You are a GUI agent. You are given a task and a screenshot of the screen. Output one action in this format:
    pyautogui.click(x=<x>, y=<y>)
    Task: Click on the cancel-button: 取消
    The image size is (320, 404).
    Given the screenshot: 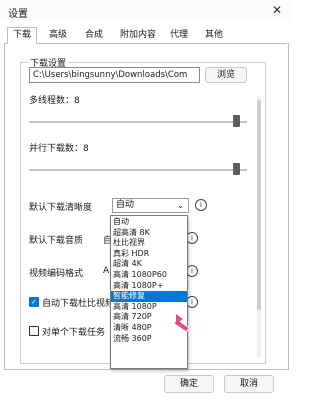 What is the action you would take?
    pyautogui.click(x=249, y=384)
    